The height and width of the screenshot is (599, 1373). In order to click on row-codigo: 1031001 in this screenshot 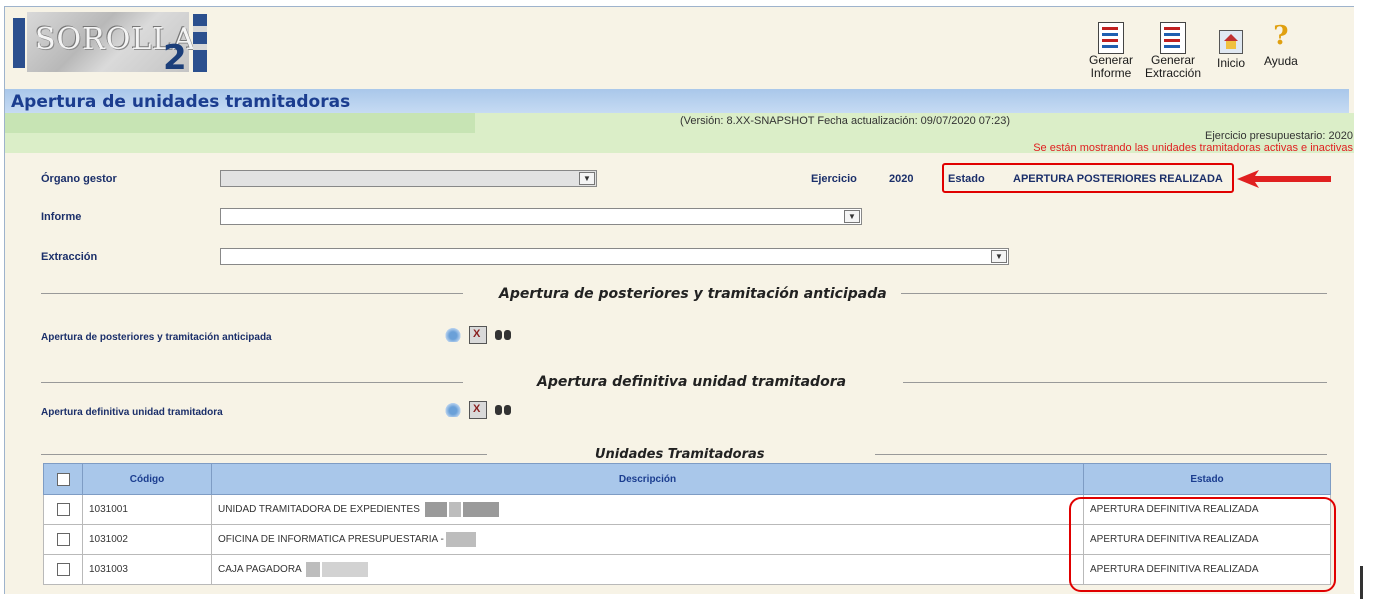, I will do `click(147, 509)`.